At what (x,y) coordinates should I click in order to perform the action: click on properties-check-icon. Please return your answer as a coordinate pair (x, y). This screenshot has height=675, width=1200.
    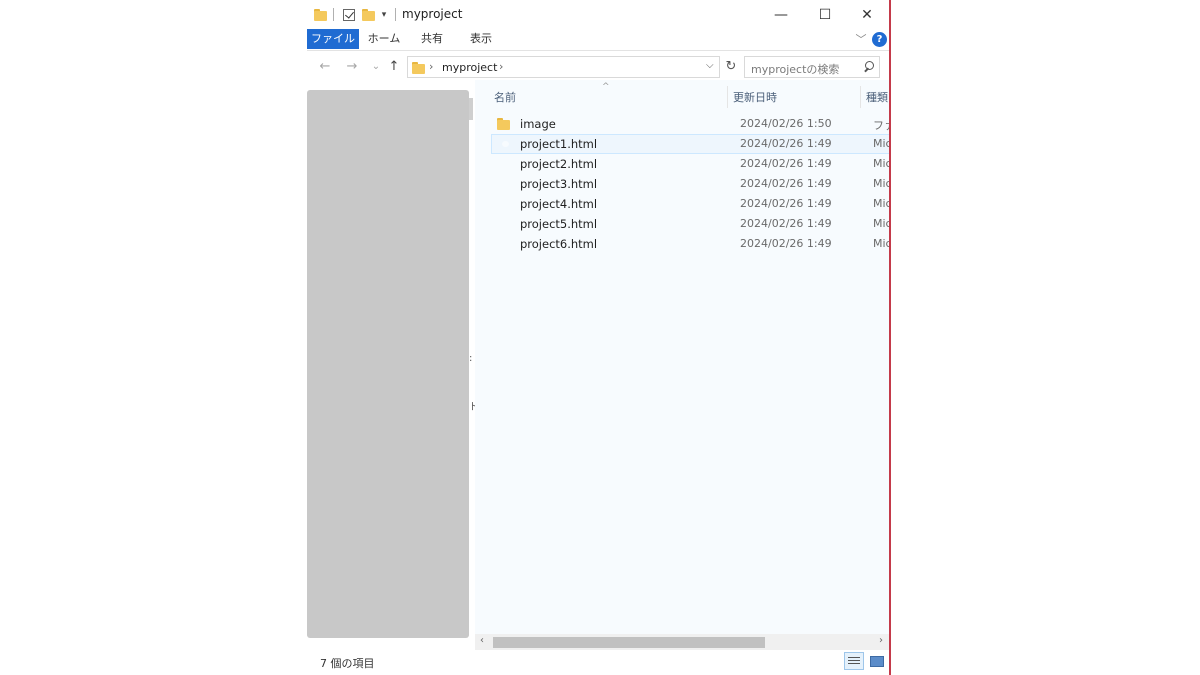
    Looking at the image, I should click on (349, 15).